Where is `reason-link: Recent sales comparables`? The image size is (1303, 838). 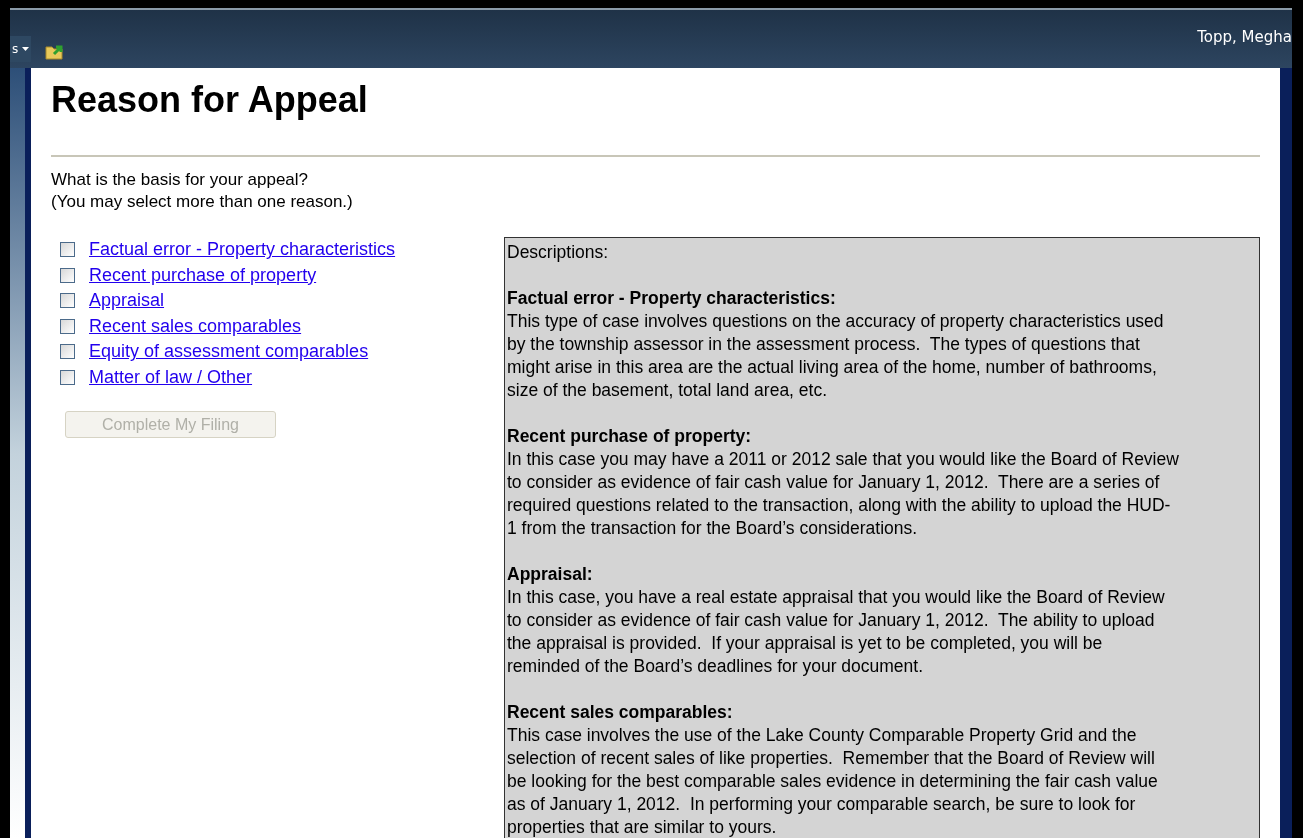 reason-link: Recent sales comparables is located at coordinates (195, 326).